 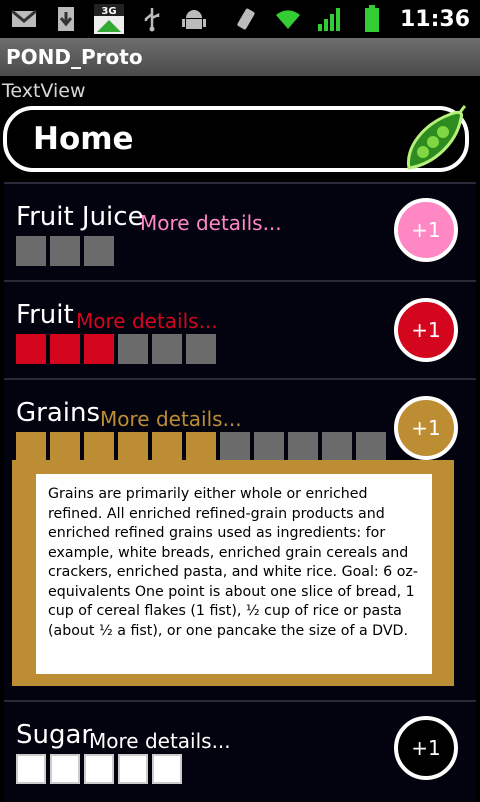 I want to click on home-label: Home, so click(x=83, y=139).